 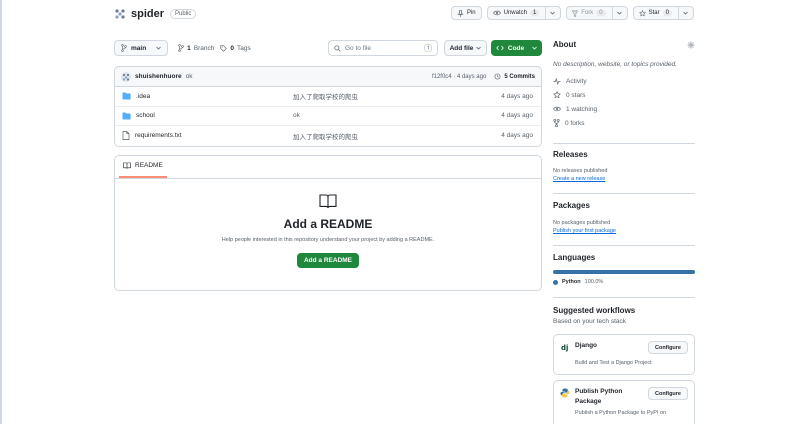 What do you see at coordinates (534, 13) in the screenshot?
I see `watch-count: 1` at bounding box center [534, 13].